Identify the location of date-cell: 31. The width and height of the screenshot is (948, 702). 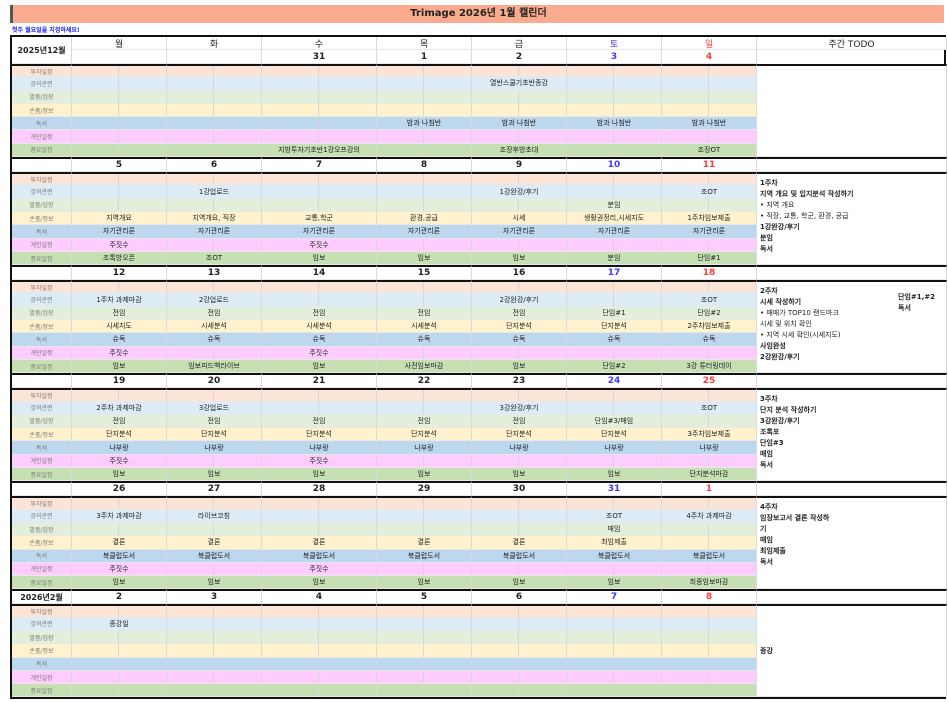
(614, 489).